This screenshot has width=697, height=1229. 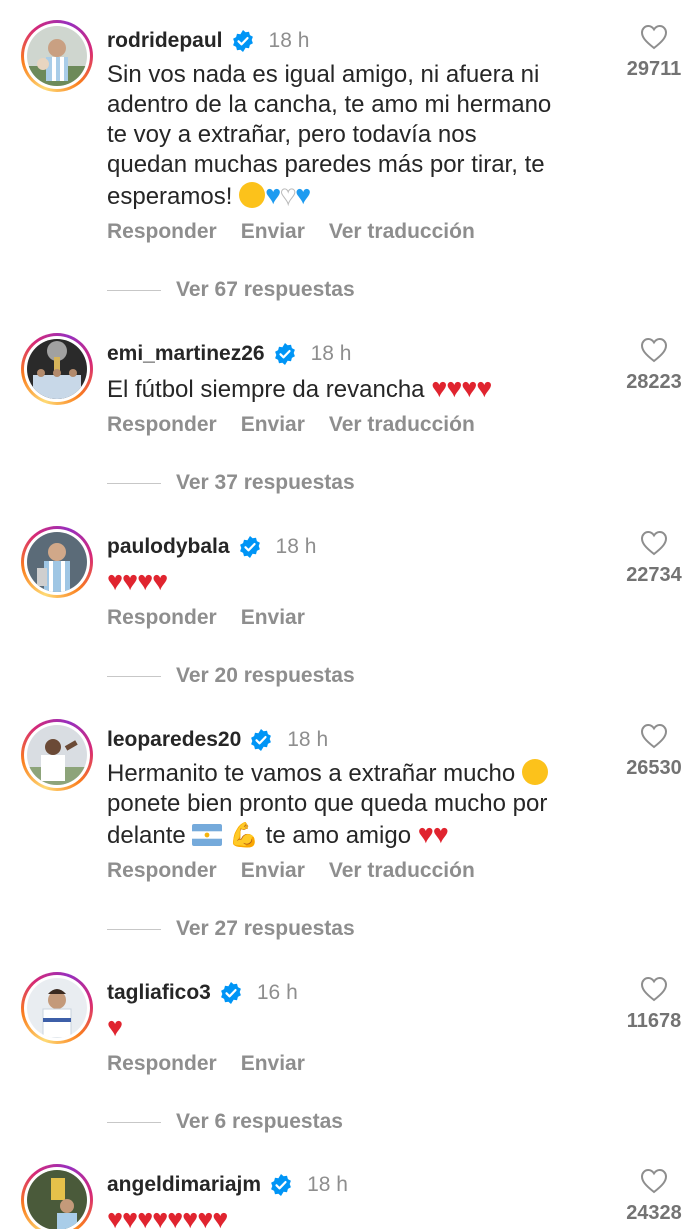 What do you see at coordinates (654, 52) in the screenshot?
I see `like-control: 29711` at bounding box center [654, 52].